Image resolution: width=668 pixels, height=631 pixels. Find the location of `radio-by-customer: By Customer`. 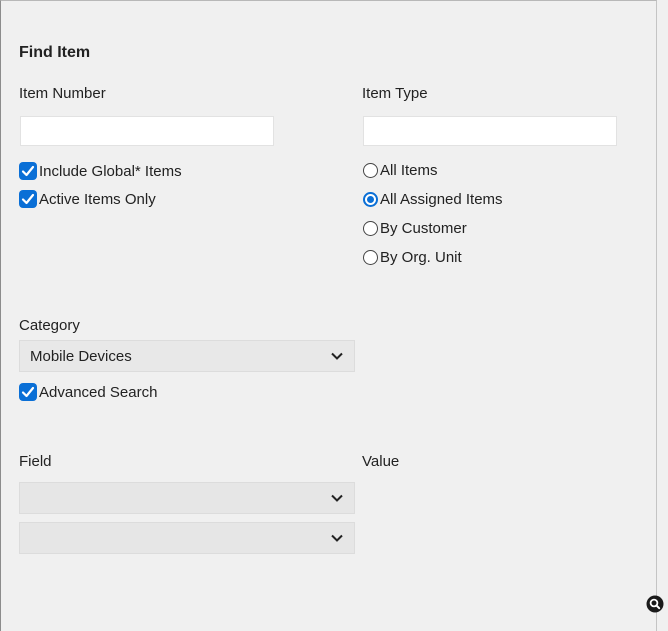

radio-by-customer: By Customer is located at coordinates (415, 228).